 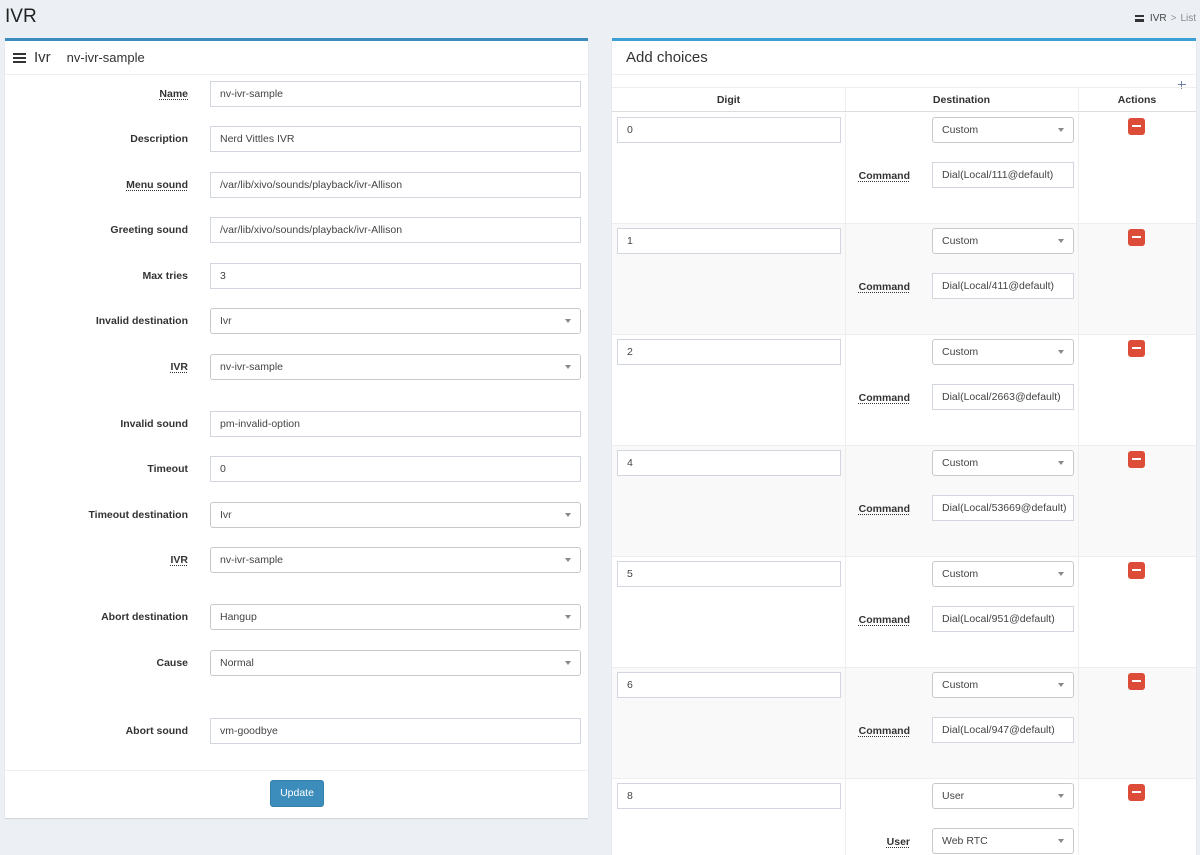 I want to click on invalid-sound-label: Invalid sound, so click(x=154, y=424).